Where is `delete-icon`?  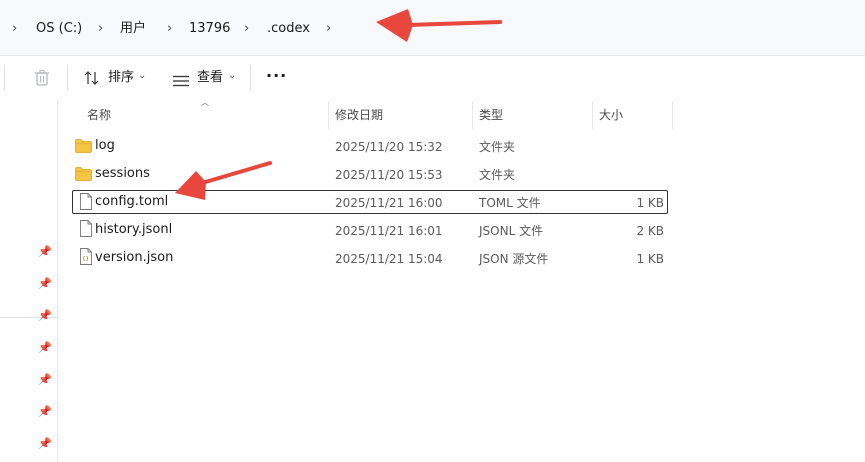 delete-icon is located at coordinates (42, 80).